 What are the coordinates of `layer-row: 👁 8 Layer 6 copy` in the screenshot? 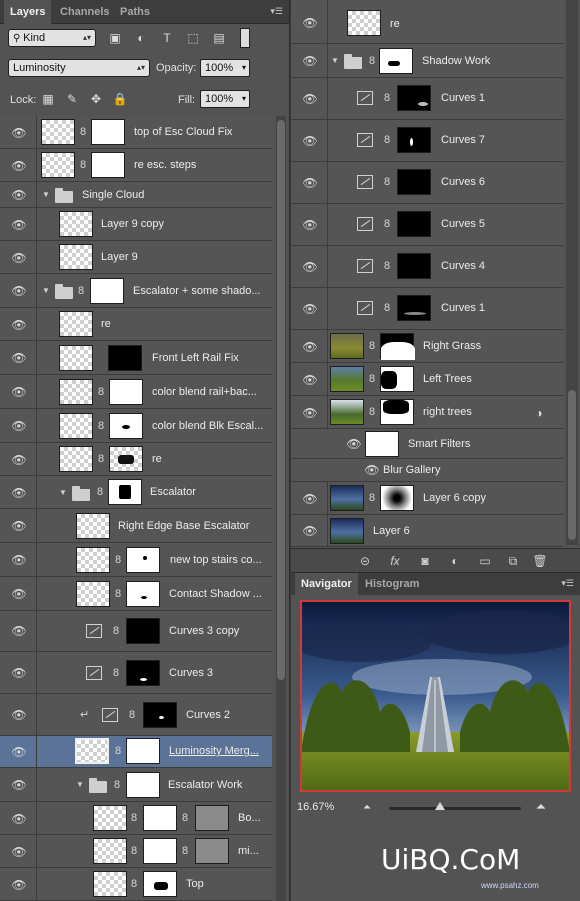 It's located at (427, 498).